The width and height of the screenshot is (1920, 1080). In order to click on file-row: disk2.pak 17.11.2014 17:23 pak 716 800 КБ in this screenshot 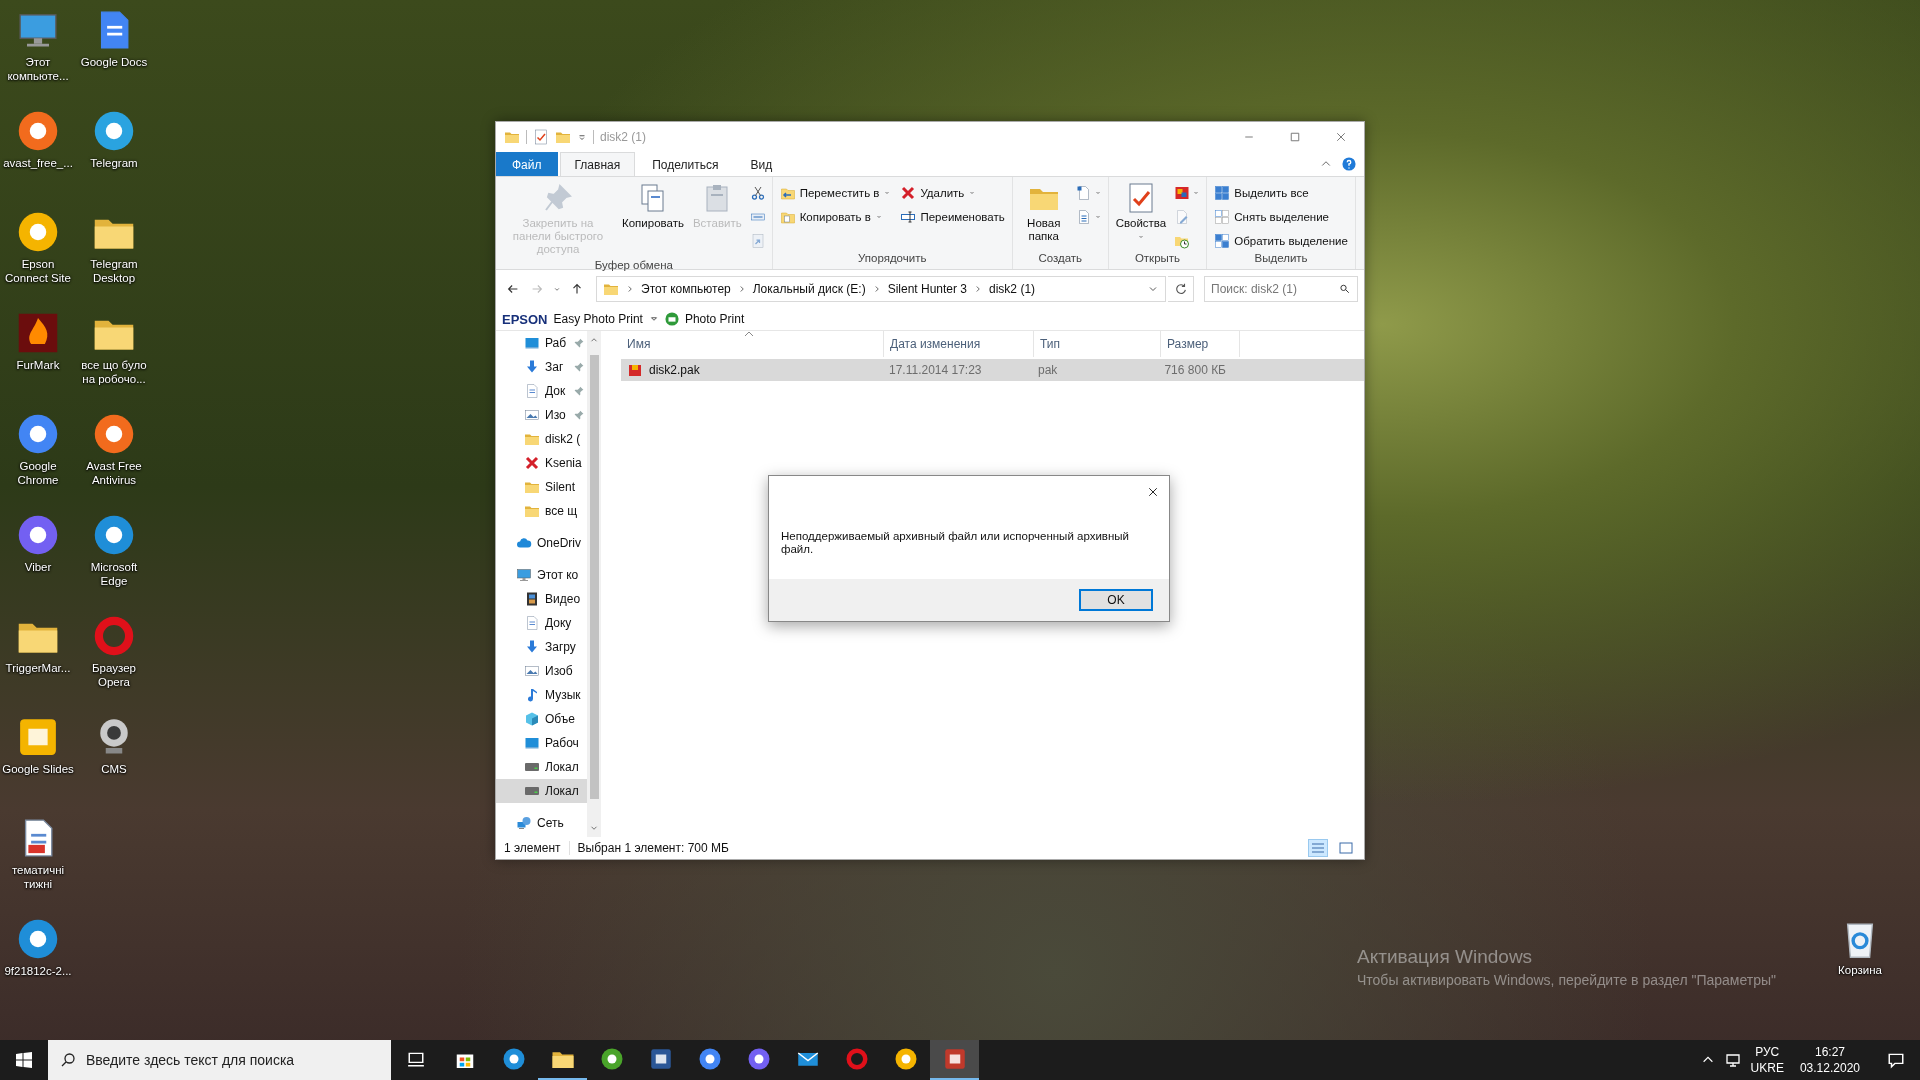, I will do `click(992, 370)`.